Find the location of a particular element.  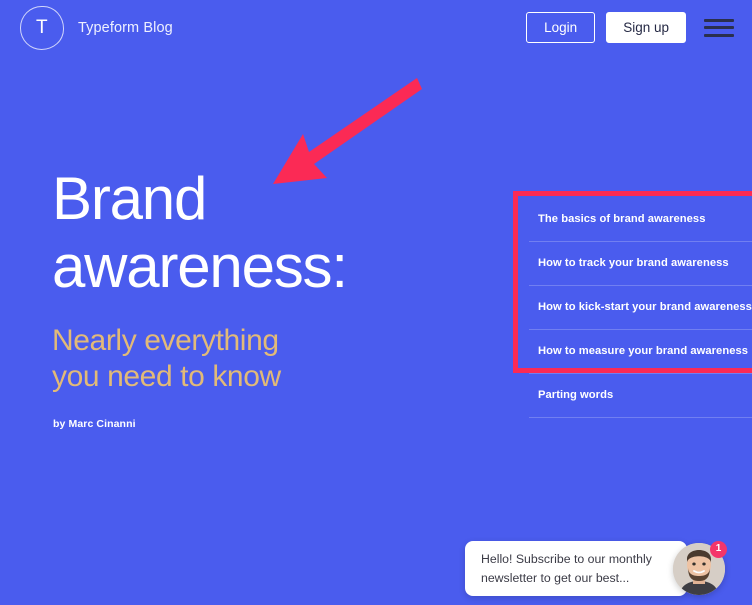

toc-item-5: Parting words is located at coordinates (636, 395).